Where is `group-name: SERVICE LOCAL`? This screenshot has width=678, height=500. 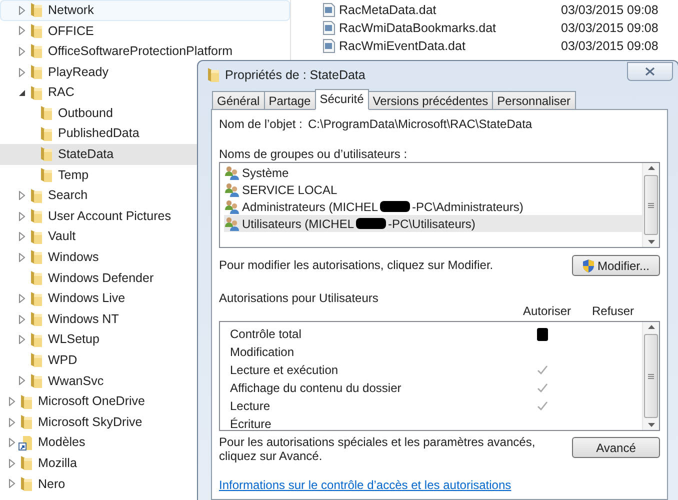 group-name: SERVICE LOCAL is located at coordinates (290, 190).